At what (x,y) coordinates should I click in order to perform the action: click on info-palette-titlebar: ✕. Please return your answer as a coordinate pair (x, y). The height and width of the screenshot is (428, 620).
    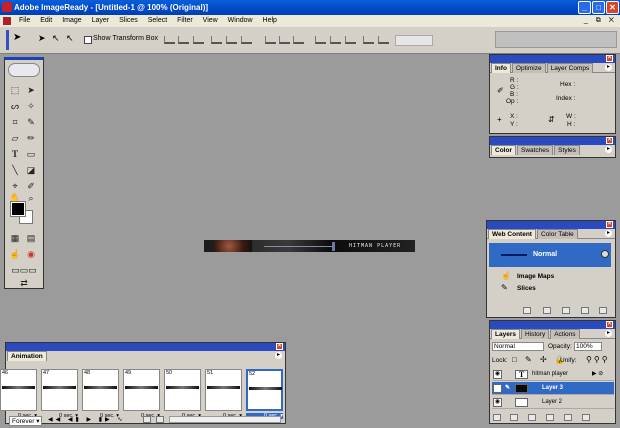
    Looking at the image, I should click on (552, 59).